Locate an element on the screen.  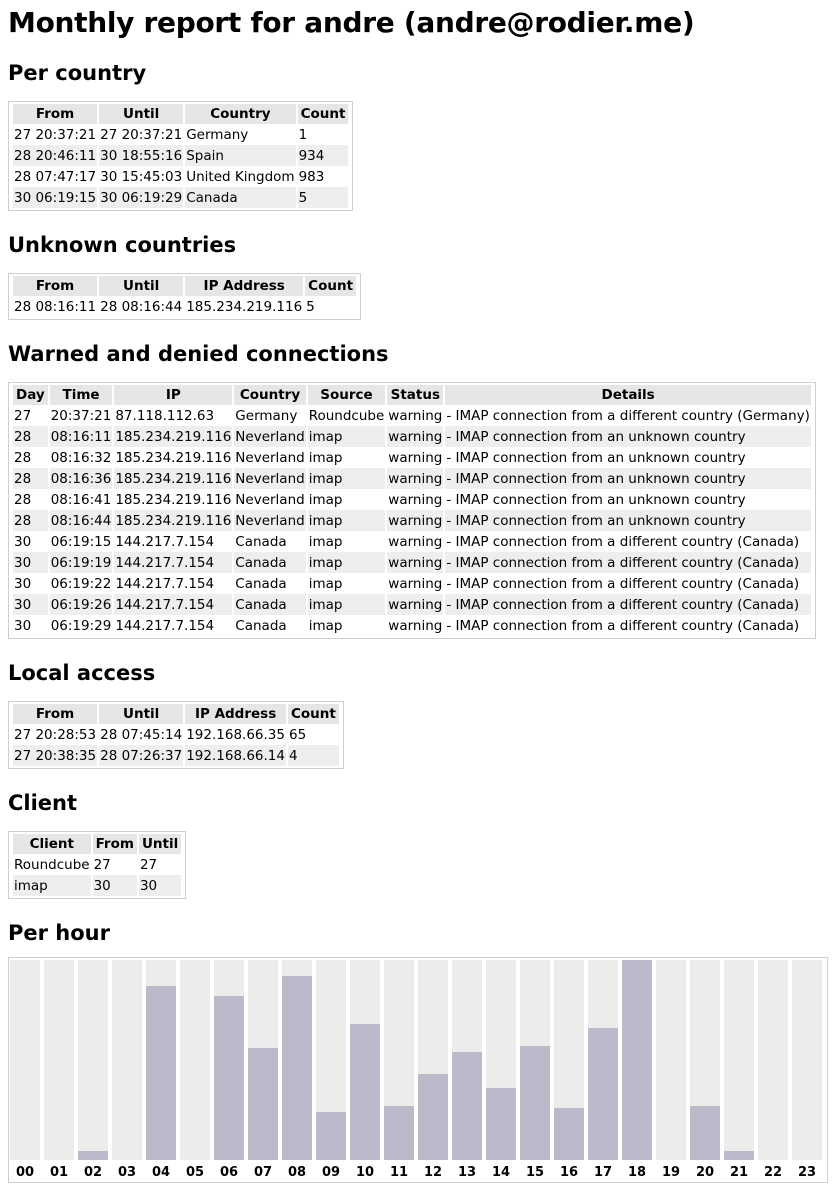
cell-time: 06:19:19 is located at coordinates (81, 562).